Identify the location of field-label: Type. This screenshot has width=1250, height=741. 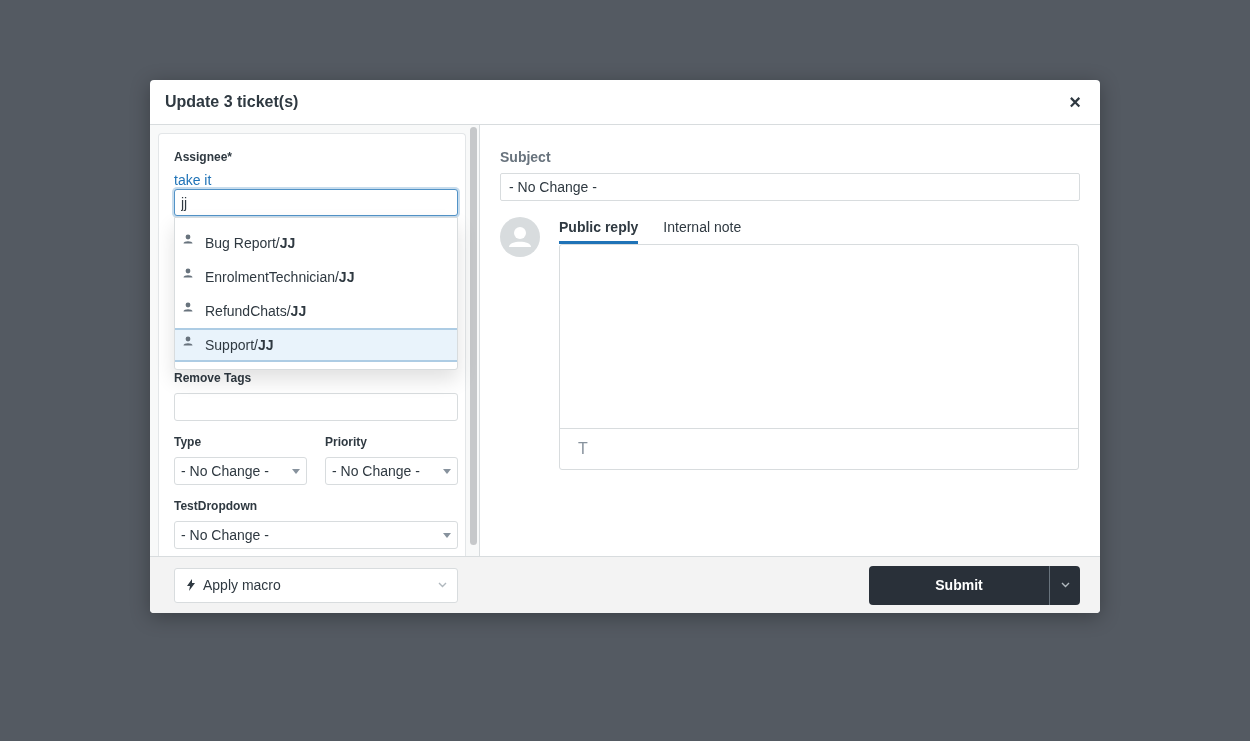
(188, 442).